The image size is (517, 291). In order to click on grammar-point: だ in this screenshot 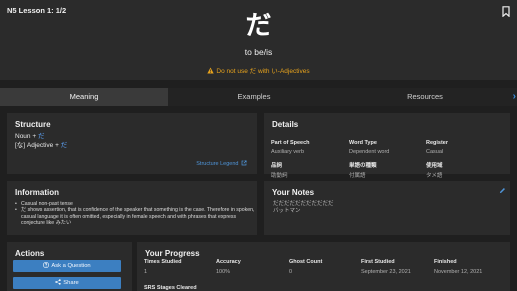, I will do `click(258, 26)`.